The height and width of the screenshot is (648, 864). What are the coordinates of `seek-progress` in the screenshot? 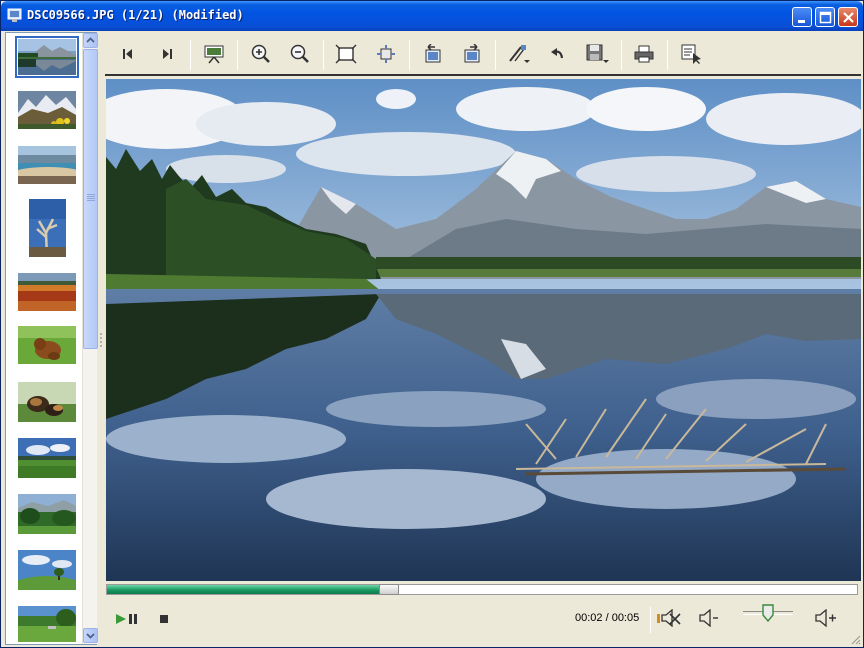 It's located at (244, 589).